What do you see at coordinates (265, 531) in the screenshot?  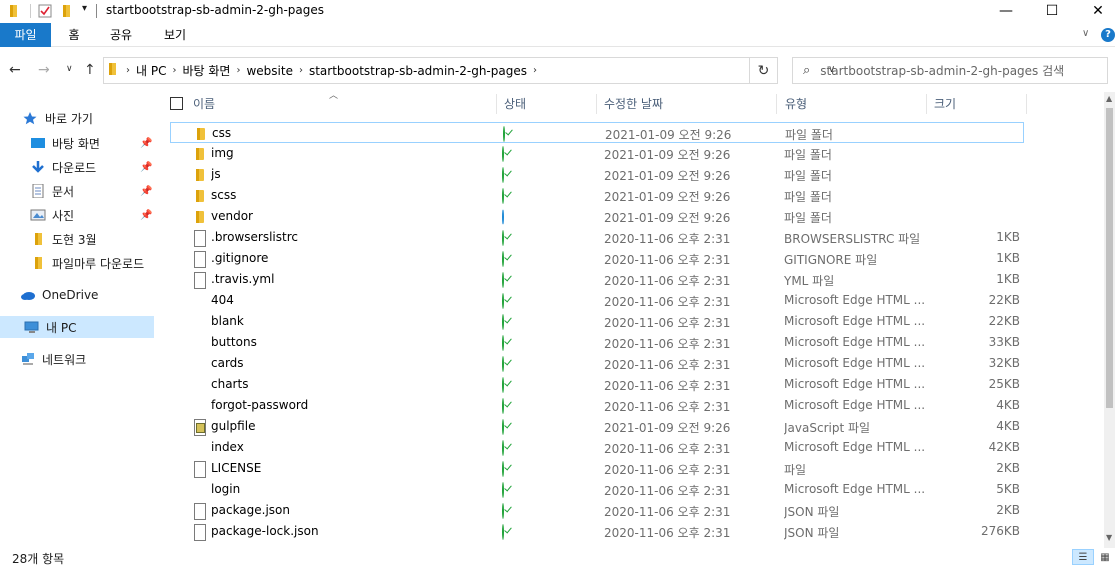 I see `file-name: package-lock.json` at bounding box center [265, 531].